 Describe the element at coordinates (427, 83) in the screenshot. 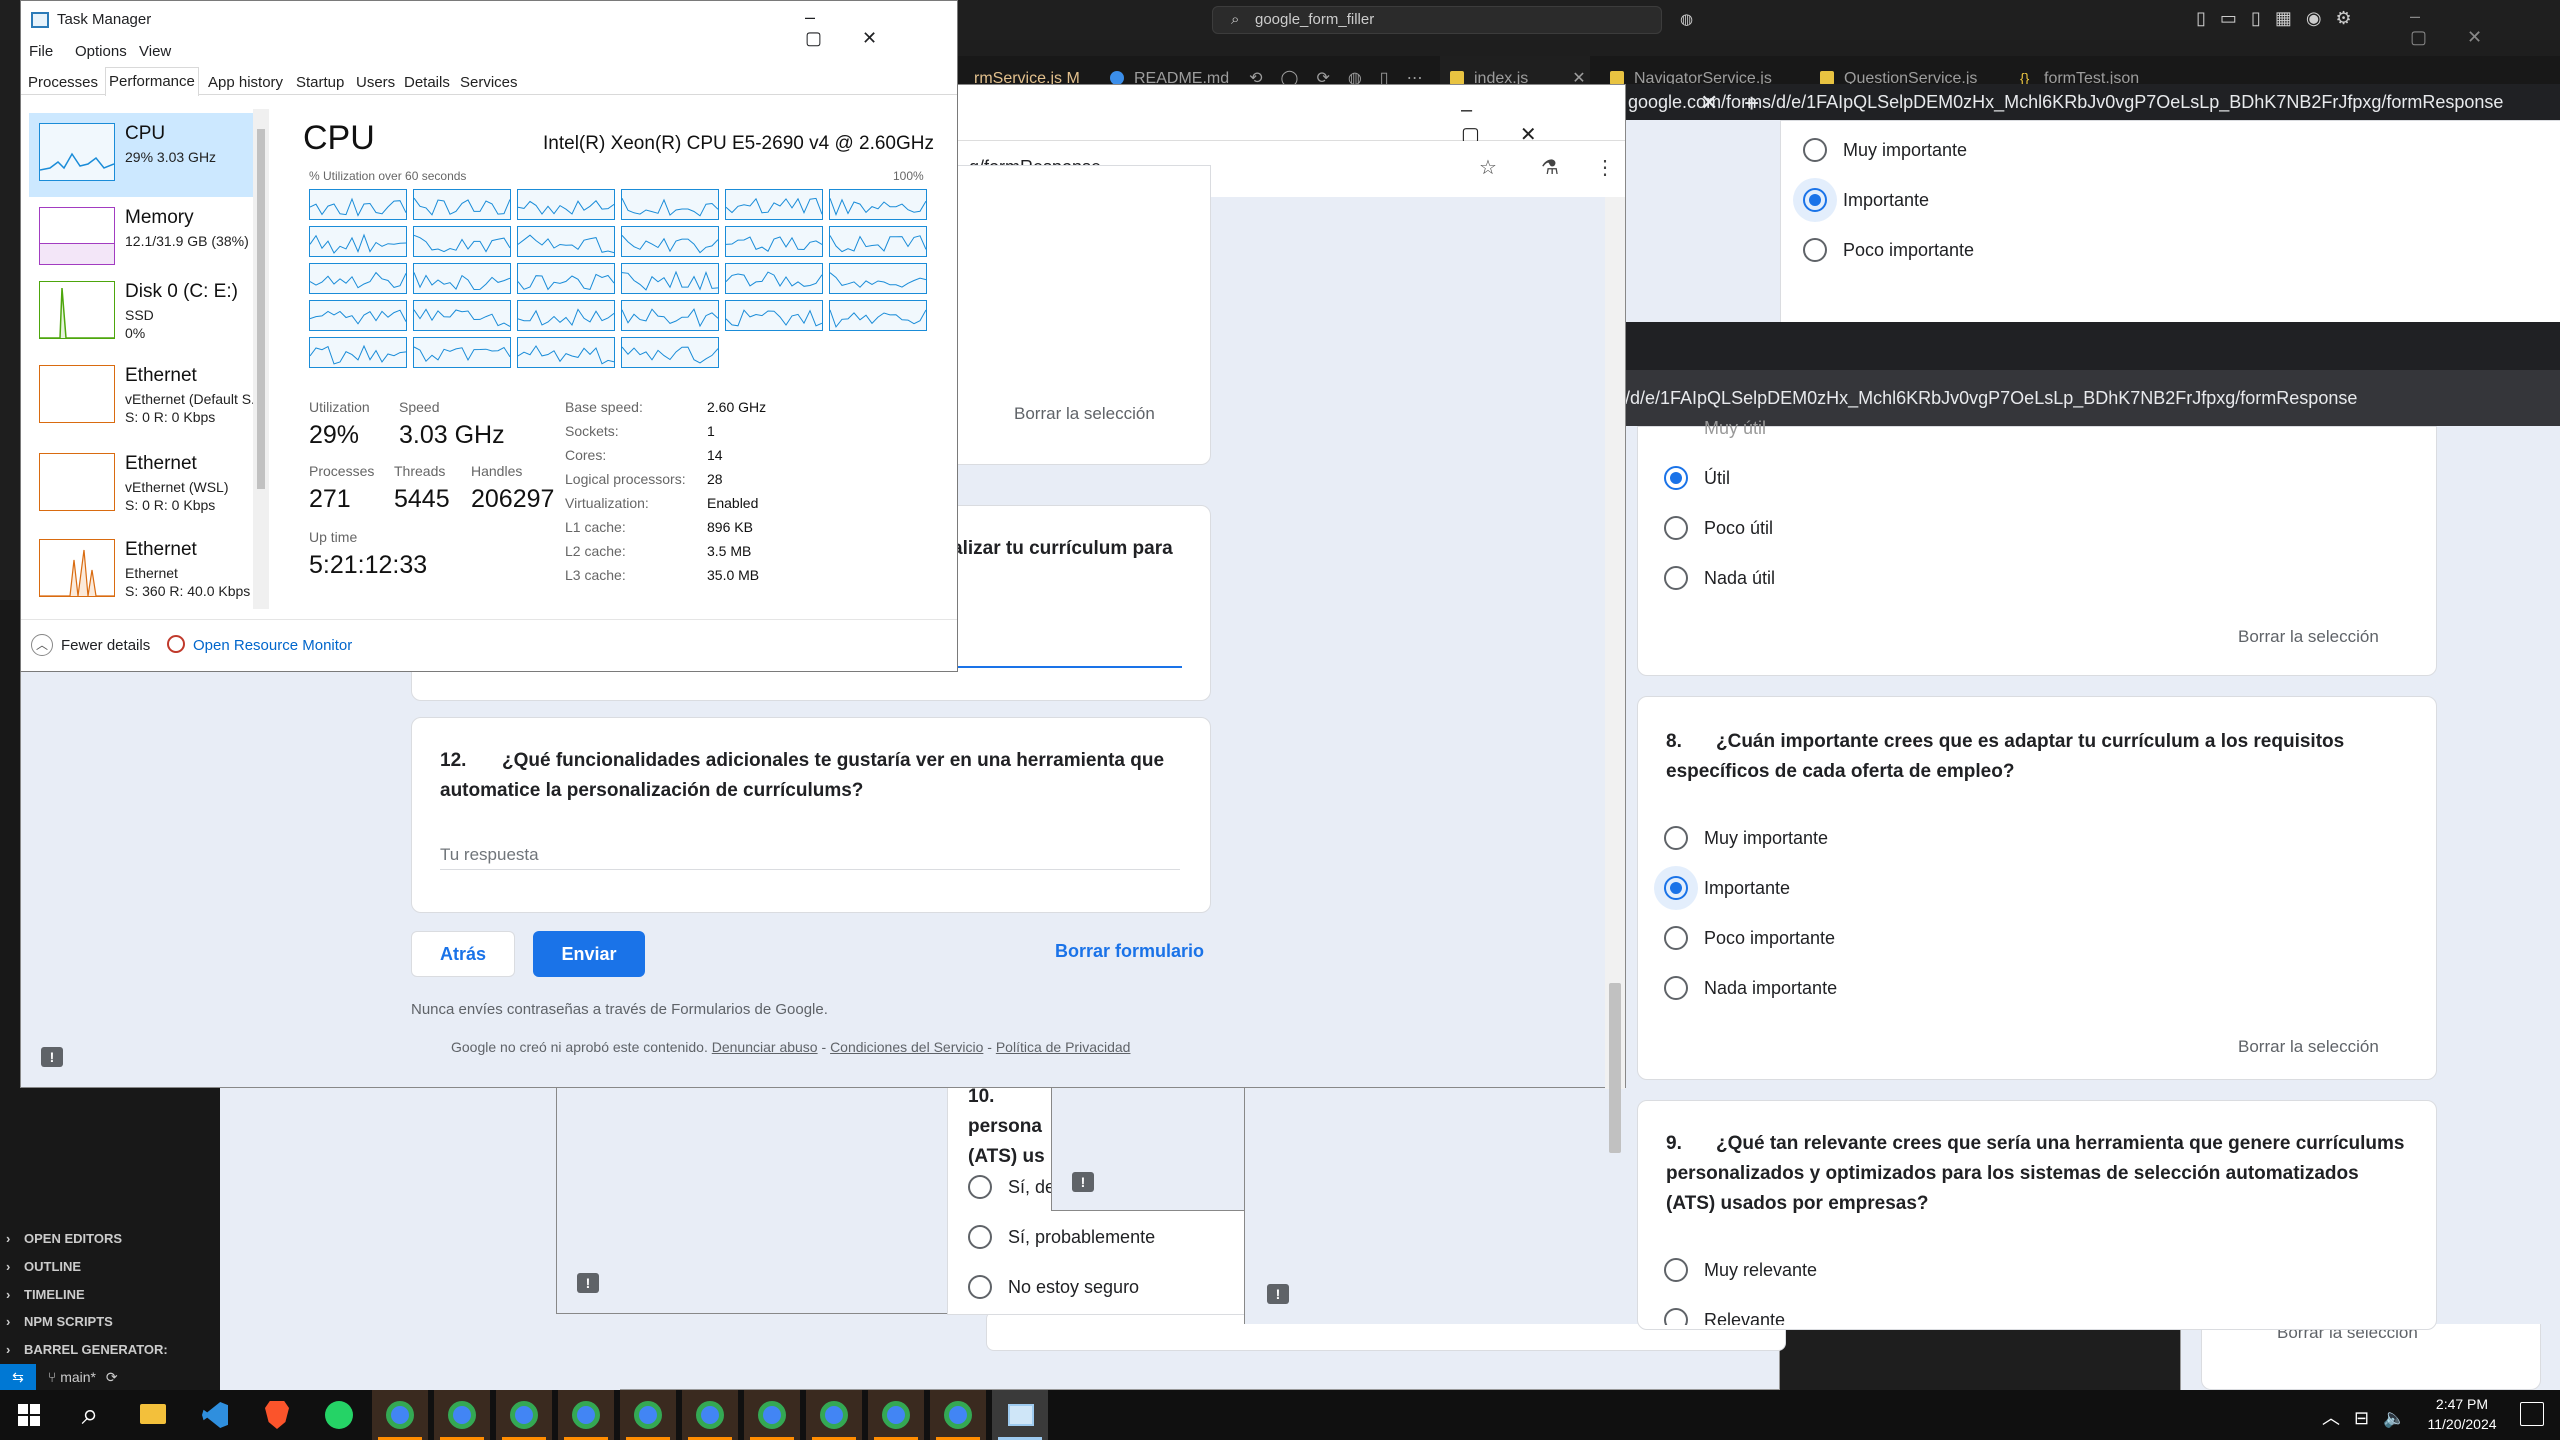

I see `tab-details: Details` at that location.